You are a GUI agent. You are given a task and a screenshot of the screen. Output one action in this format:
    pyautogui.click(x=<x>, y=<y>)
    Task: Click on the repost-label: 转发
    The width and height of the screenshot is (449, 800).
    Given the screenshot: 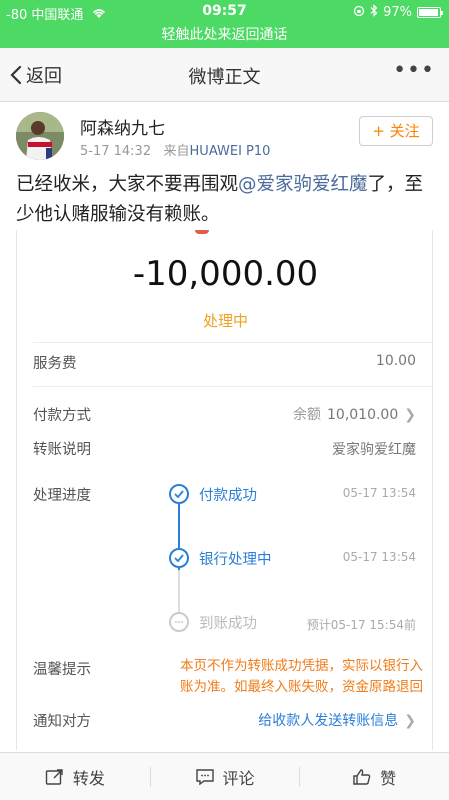 What is the action you would take?
    pyautogui.click(x=88, y=778)
    